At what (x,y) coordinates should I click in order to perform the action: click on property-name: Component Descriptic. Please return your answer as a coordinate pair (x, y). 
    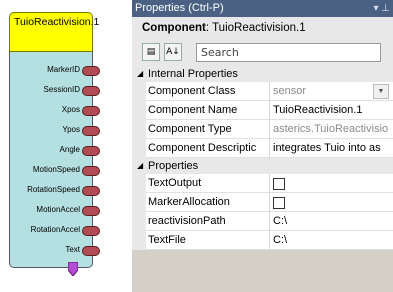
    Looking at the image, I should click on (208, 148).